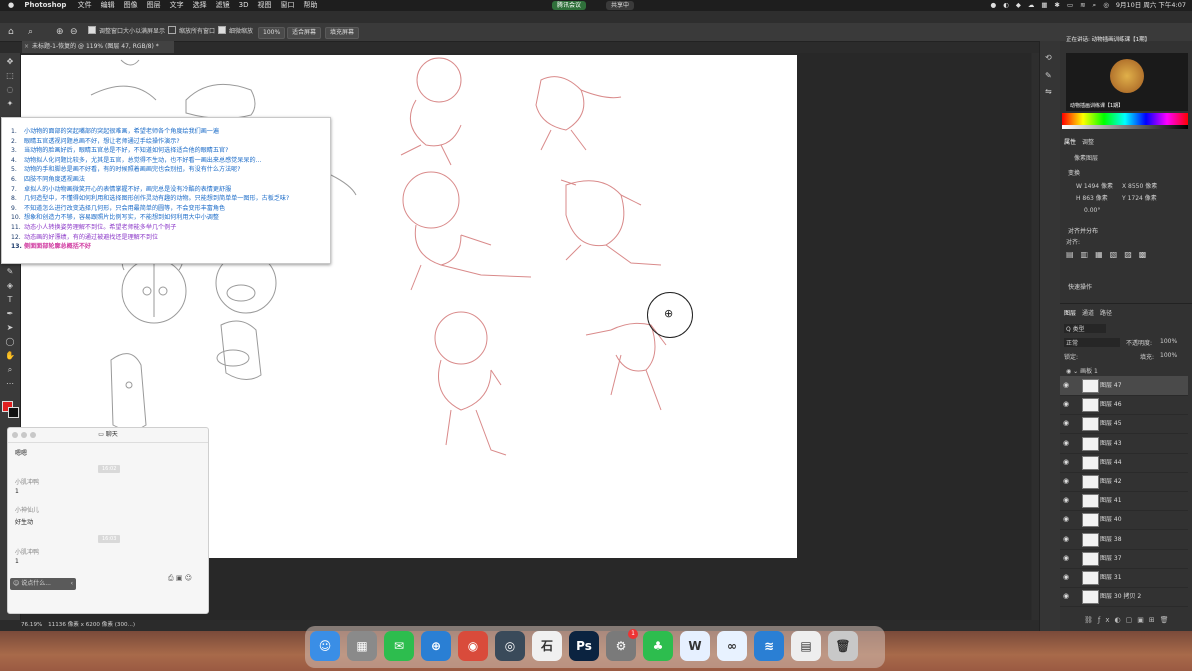 This screenshot has width=1192, height=671. What do you see at coordinates (45, 5) in the screenshot?
I see `app-menu: Photoshop` at bounding box center [45, 5].